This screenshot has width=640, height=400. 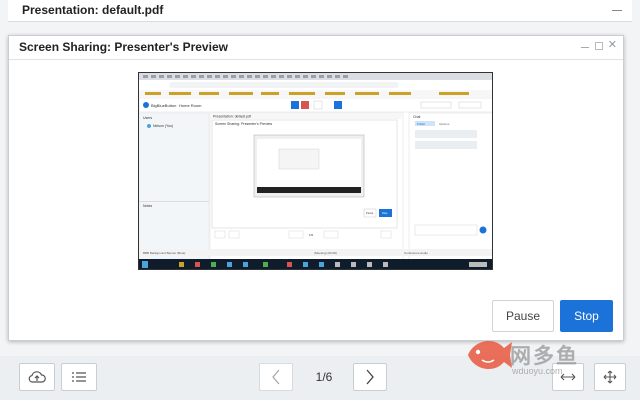 What do you see at coordinates (612, 45) in the screenshot?
I see `close-icon: ✕` at bounding box center [612, 45].